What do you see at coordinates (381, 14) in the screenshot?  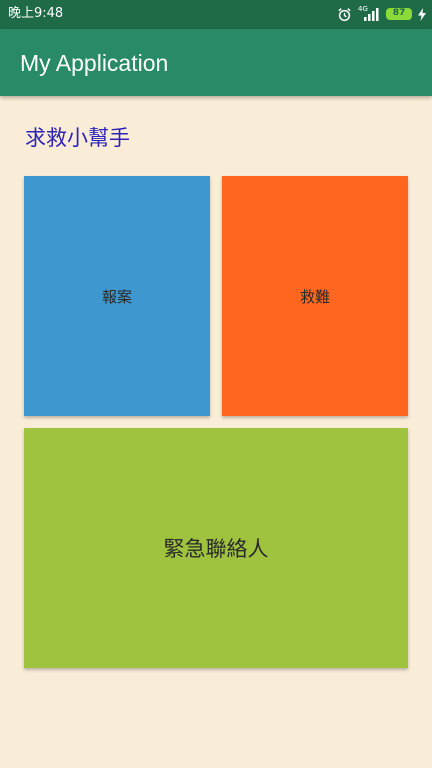 I see `status-icons: 4G 87` at bounding box center [381, 14].